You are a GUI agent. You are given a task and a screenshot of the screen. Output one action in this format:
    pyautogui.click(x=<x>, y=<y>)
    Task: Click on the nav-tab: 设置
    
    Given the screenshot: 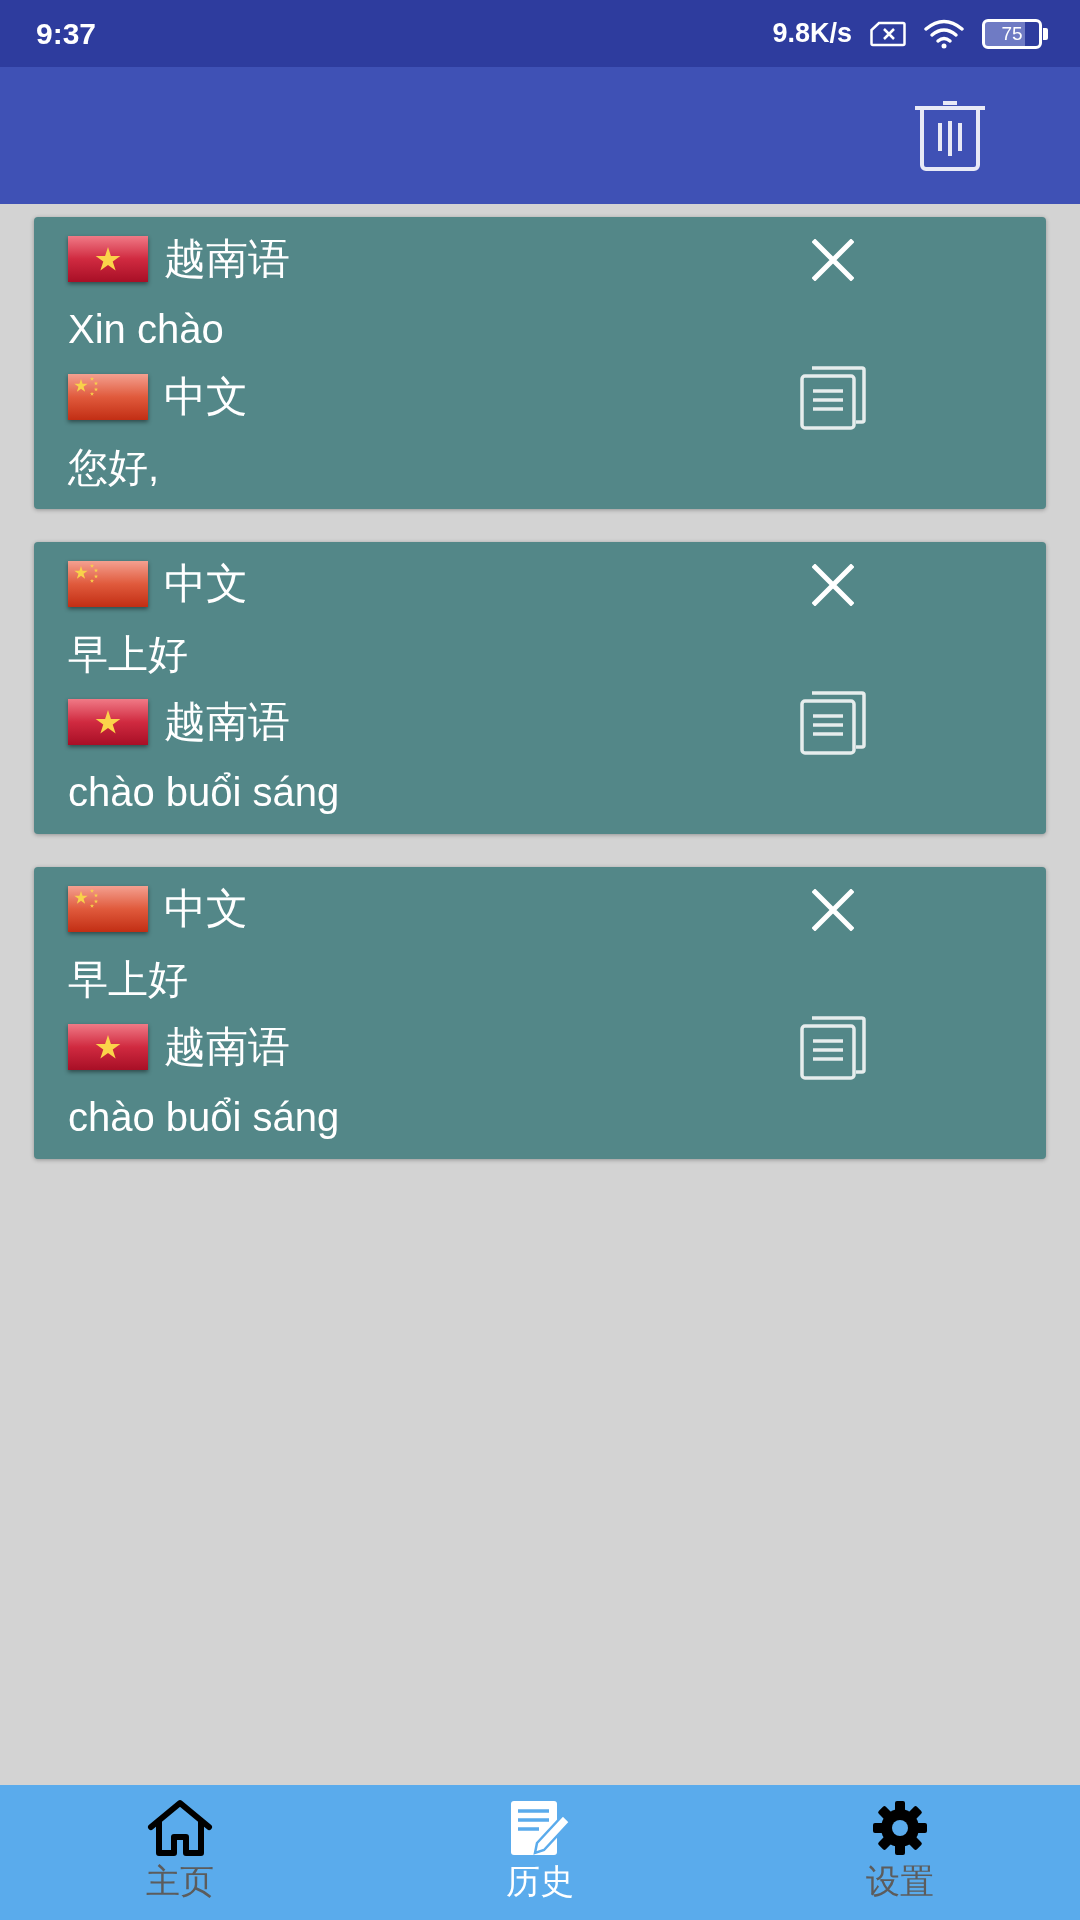 What is the action you would take?
    pyautogui.click(x=900, y=1852)
    